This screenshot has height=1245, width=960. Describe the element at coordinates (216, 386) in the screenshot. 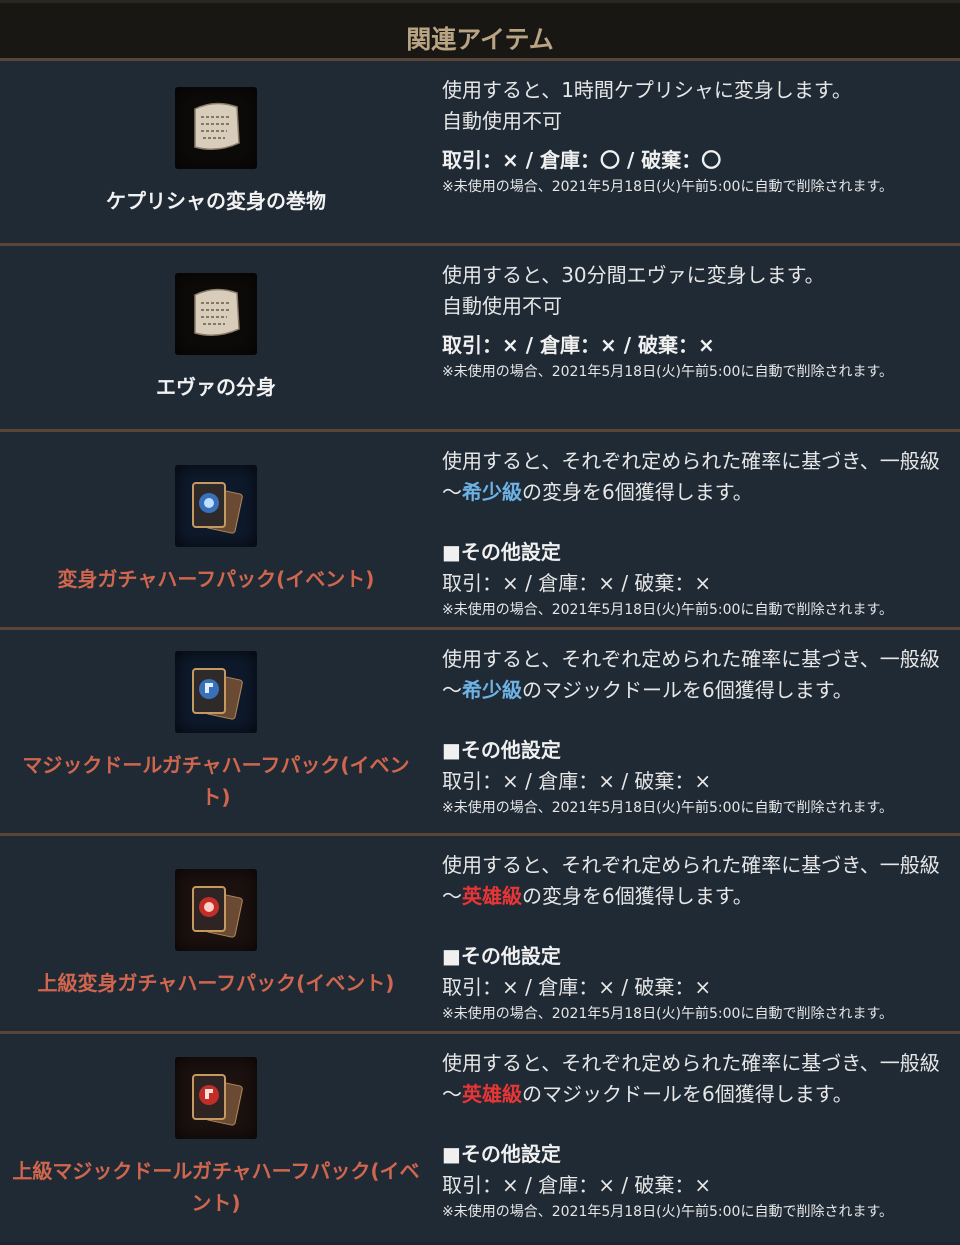

I see `item-name: エヴァの分身` at that location.